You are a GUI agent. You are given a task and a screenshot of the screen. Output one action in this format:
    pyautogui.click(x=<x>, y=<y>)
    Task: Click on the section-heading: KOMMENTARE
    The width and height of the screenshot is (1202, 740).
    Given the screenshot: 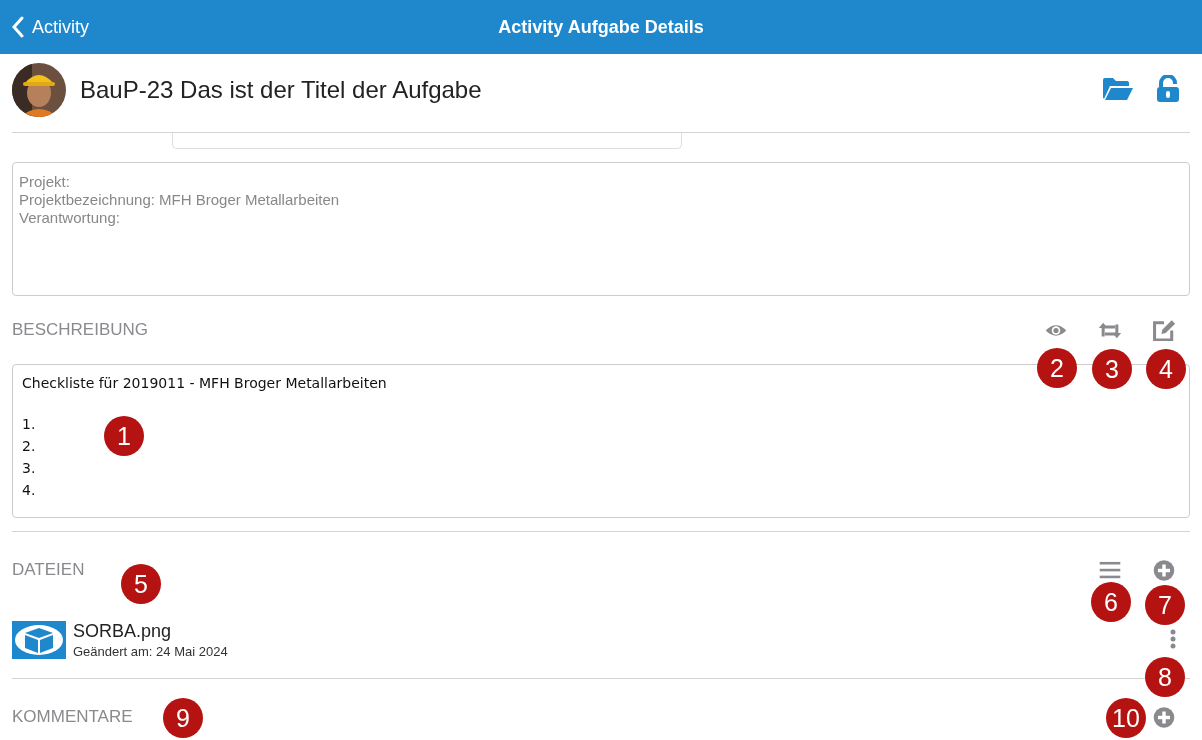 What is the action you would take?
    pyautogui.click(x=72, y=717)
    